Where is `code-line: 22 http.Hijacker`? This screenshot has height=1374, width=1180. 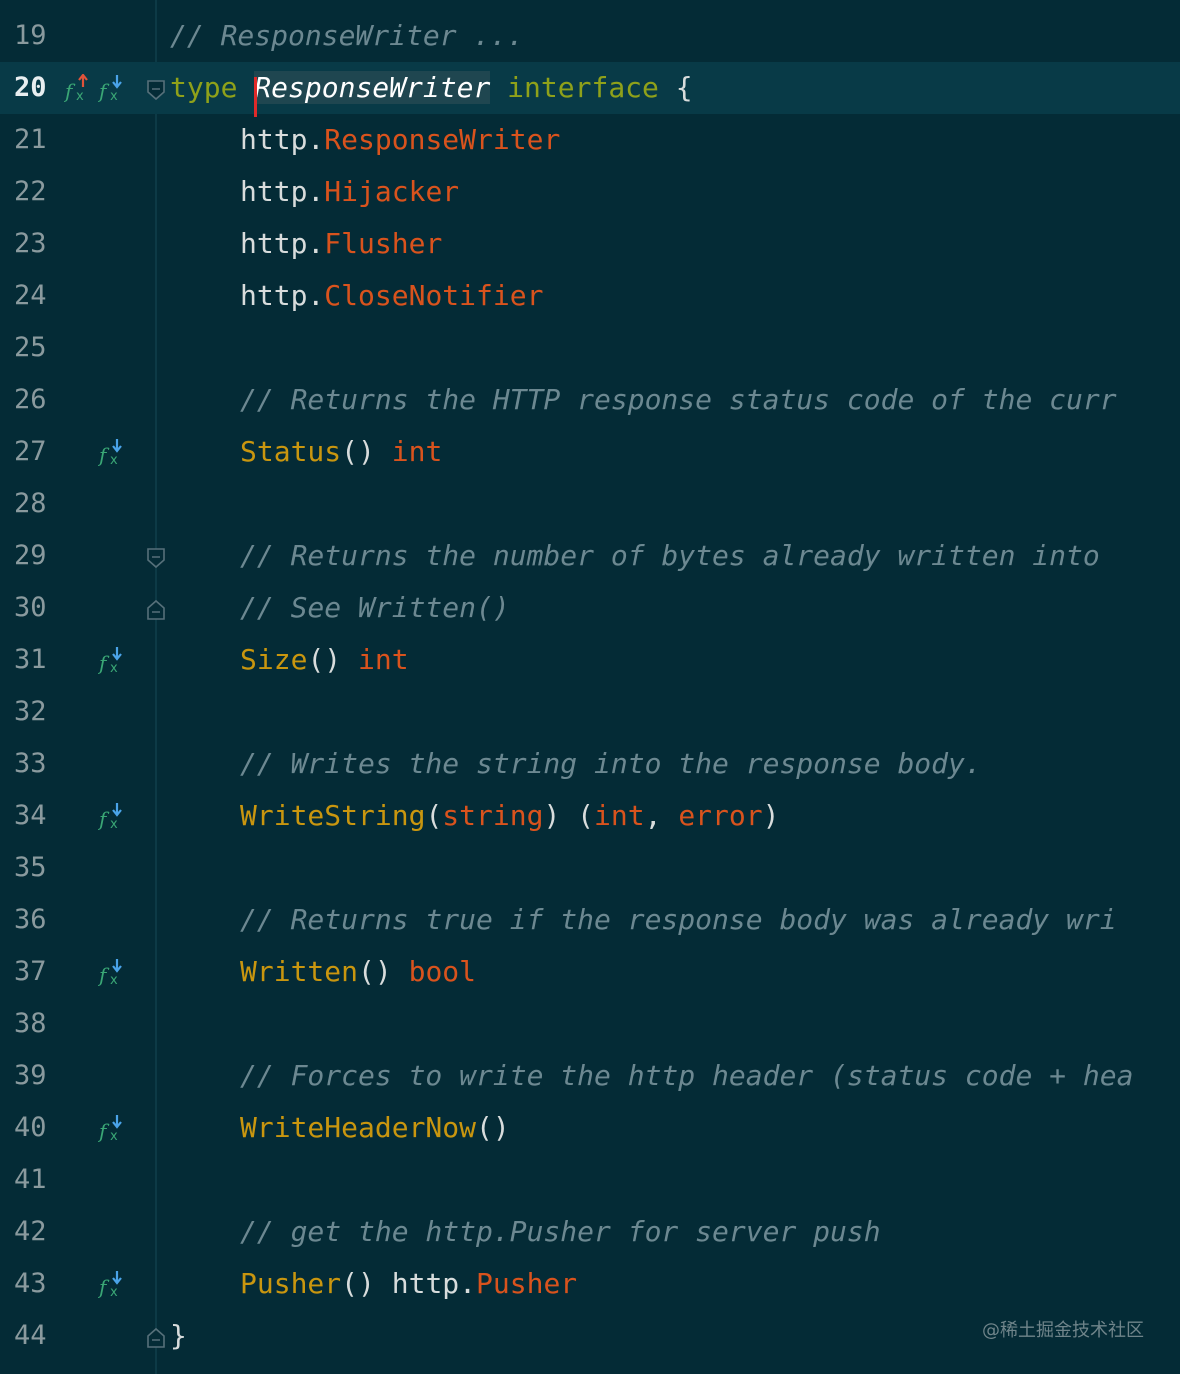
code-line: 22 http.Hijacker is located at coordinates (590, 192).